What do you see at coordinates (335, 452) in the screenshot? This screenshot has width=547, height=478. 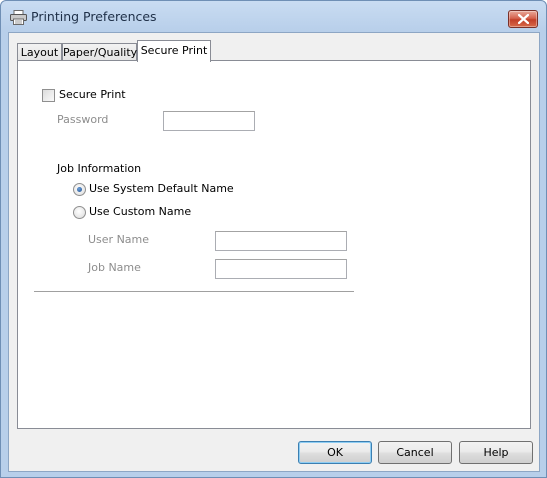 I see `ok-button: OK` at bounding box center [335, 452].